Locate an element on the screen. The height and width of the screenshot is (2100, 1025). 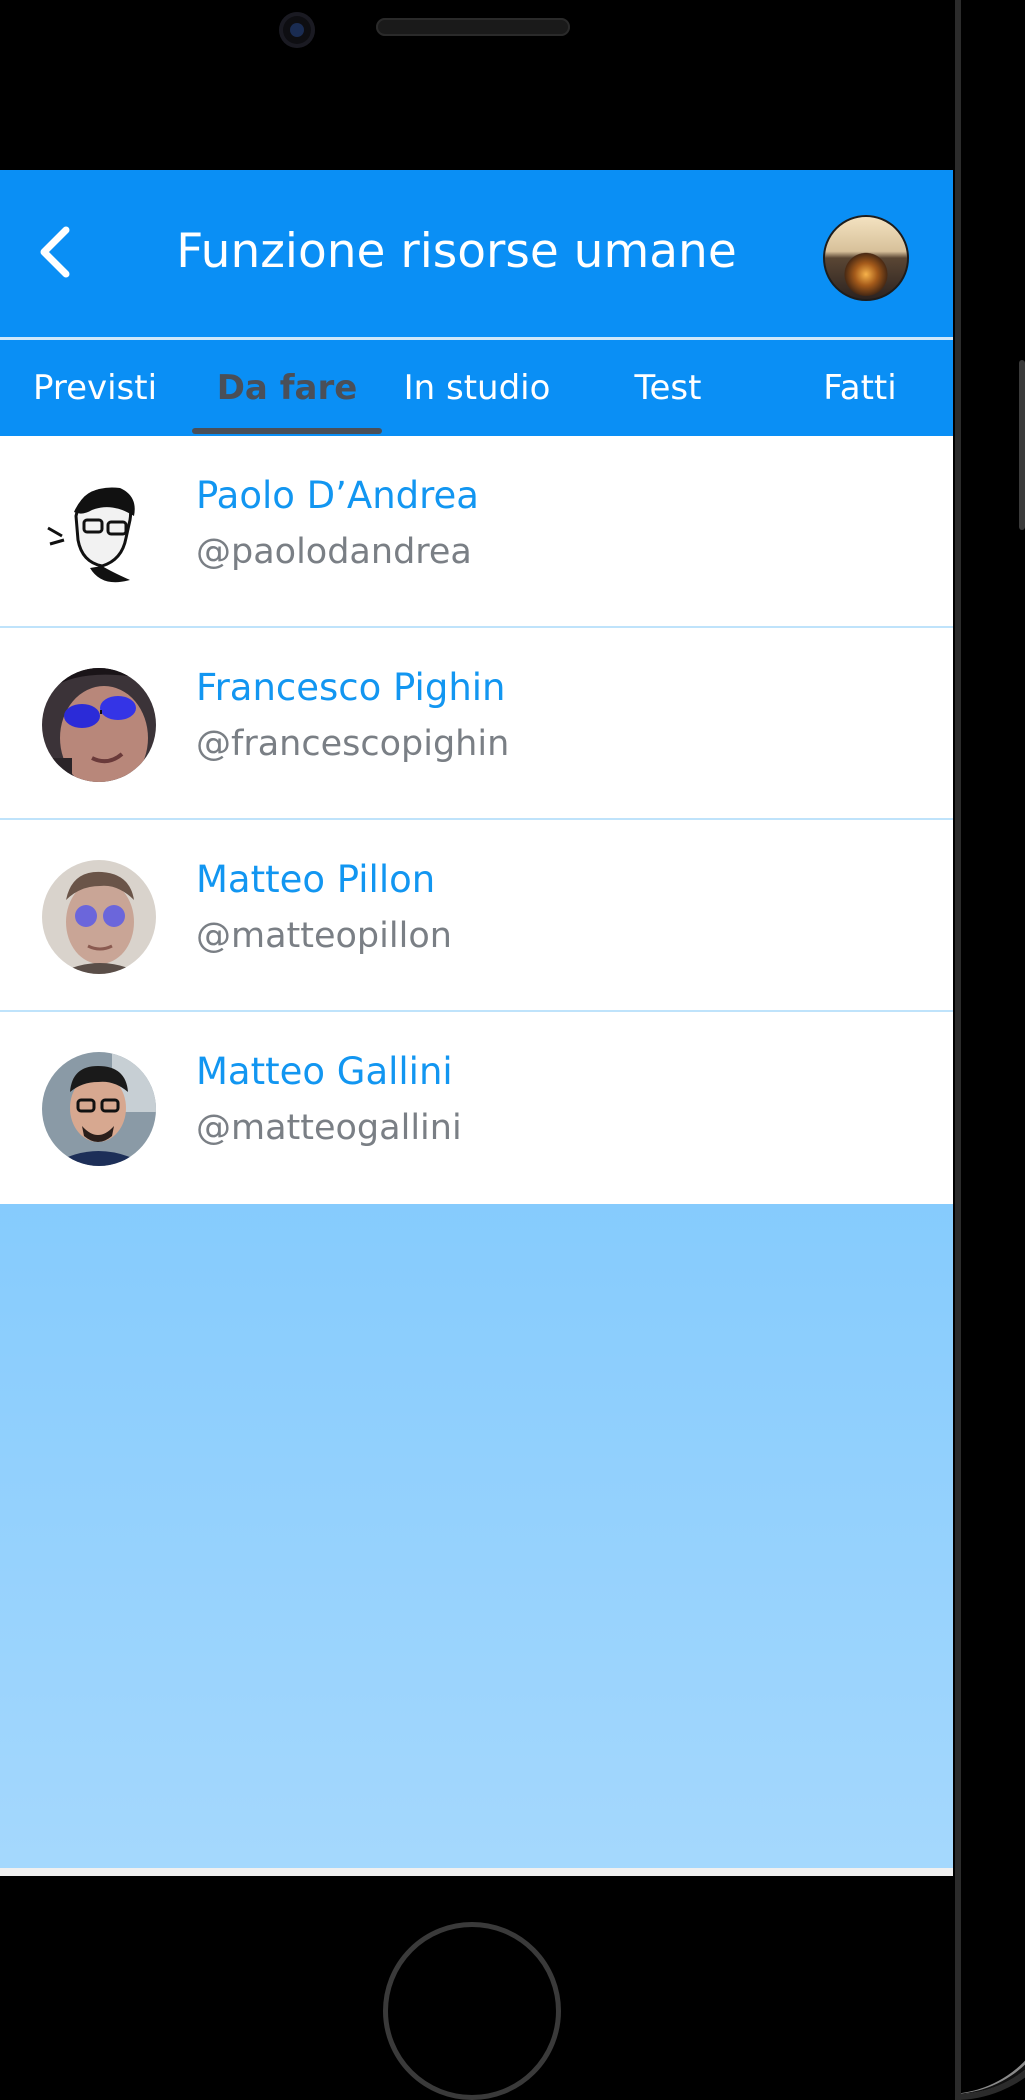
page-title: Funzione risorse umane is located at coordinates (456, 251).